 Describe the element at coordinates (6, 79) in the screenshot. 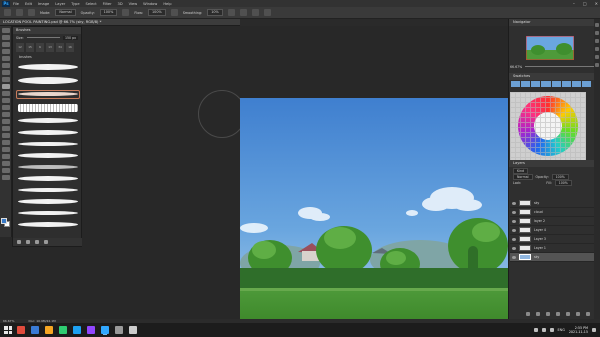

I see `healing-tool-icon` at that location.